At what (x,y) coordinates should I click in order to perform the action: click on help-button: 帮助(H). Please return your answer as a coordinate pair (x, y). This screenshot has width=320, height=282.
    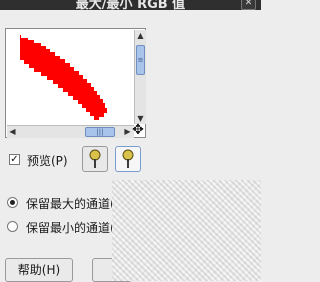
    Looking at the image, I should click on (39, 270).